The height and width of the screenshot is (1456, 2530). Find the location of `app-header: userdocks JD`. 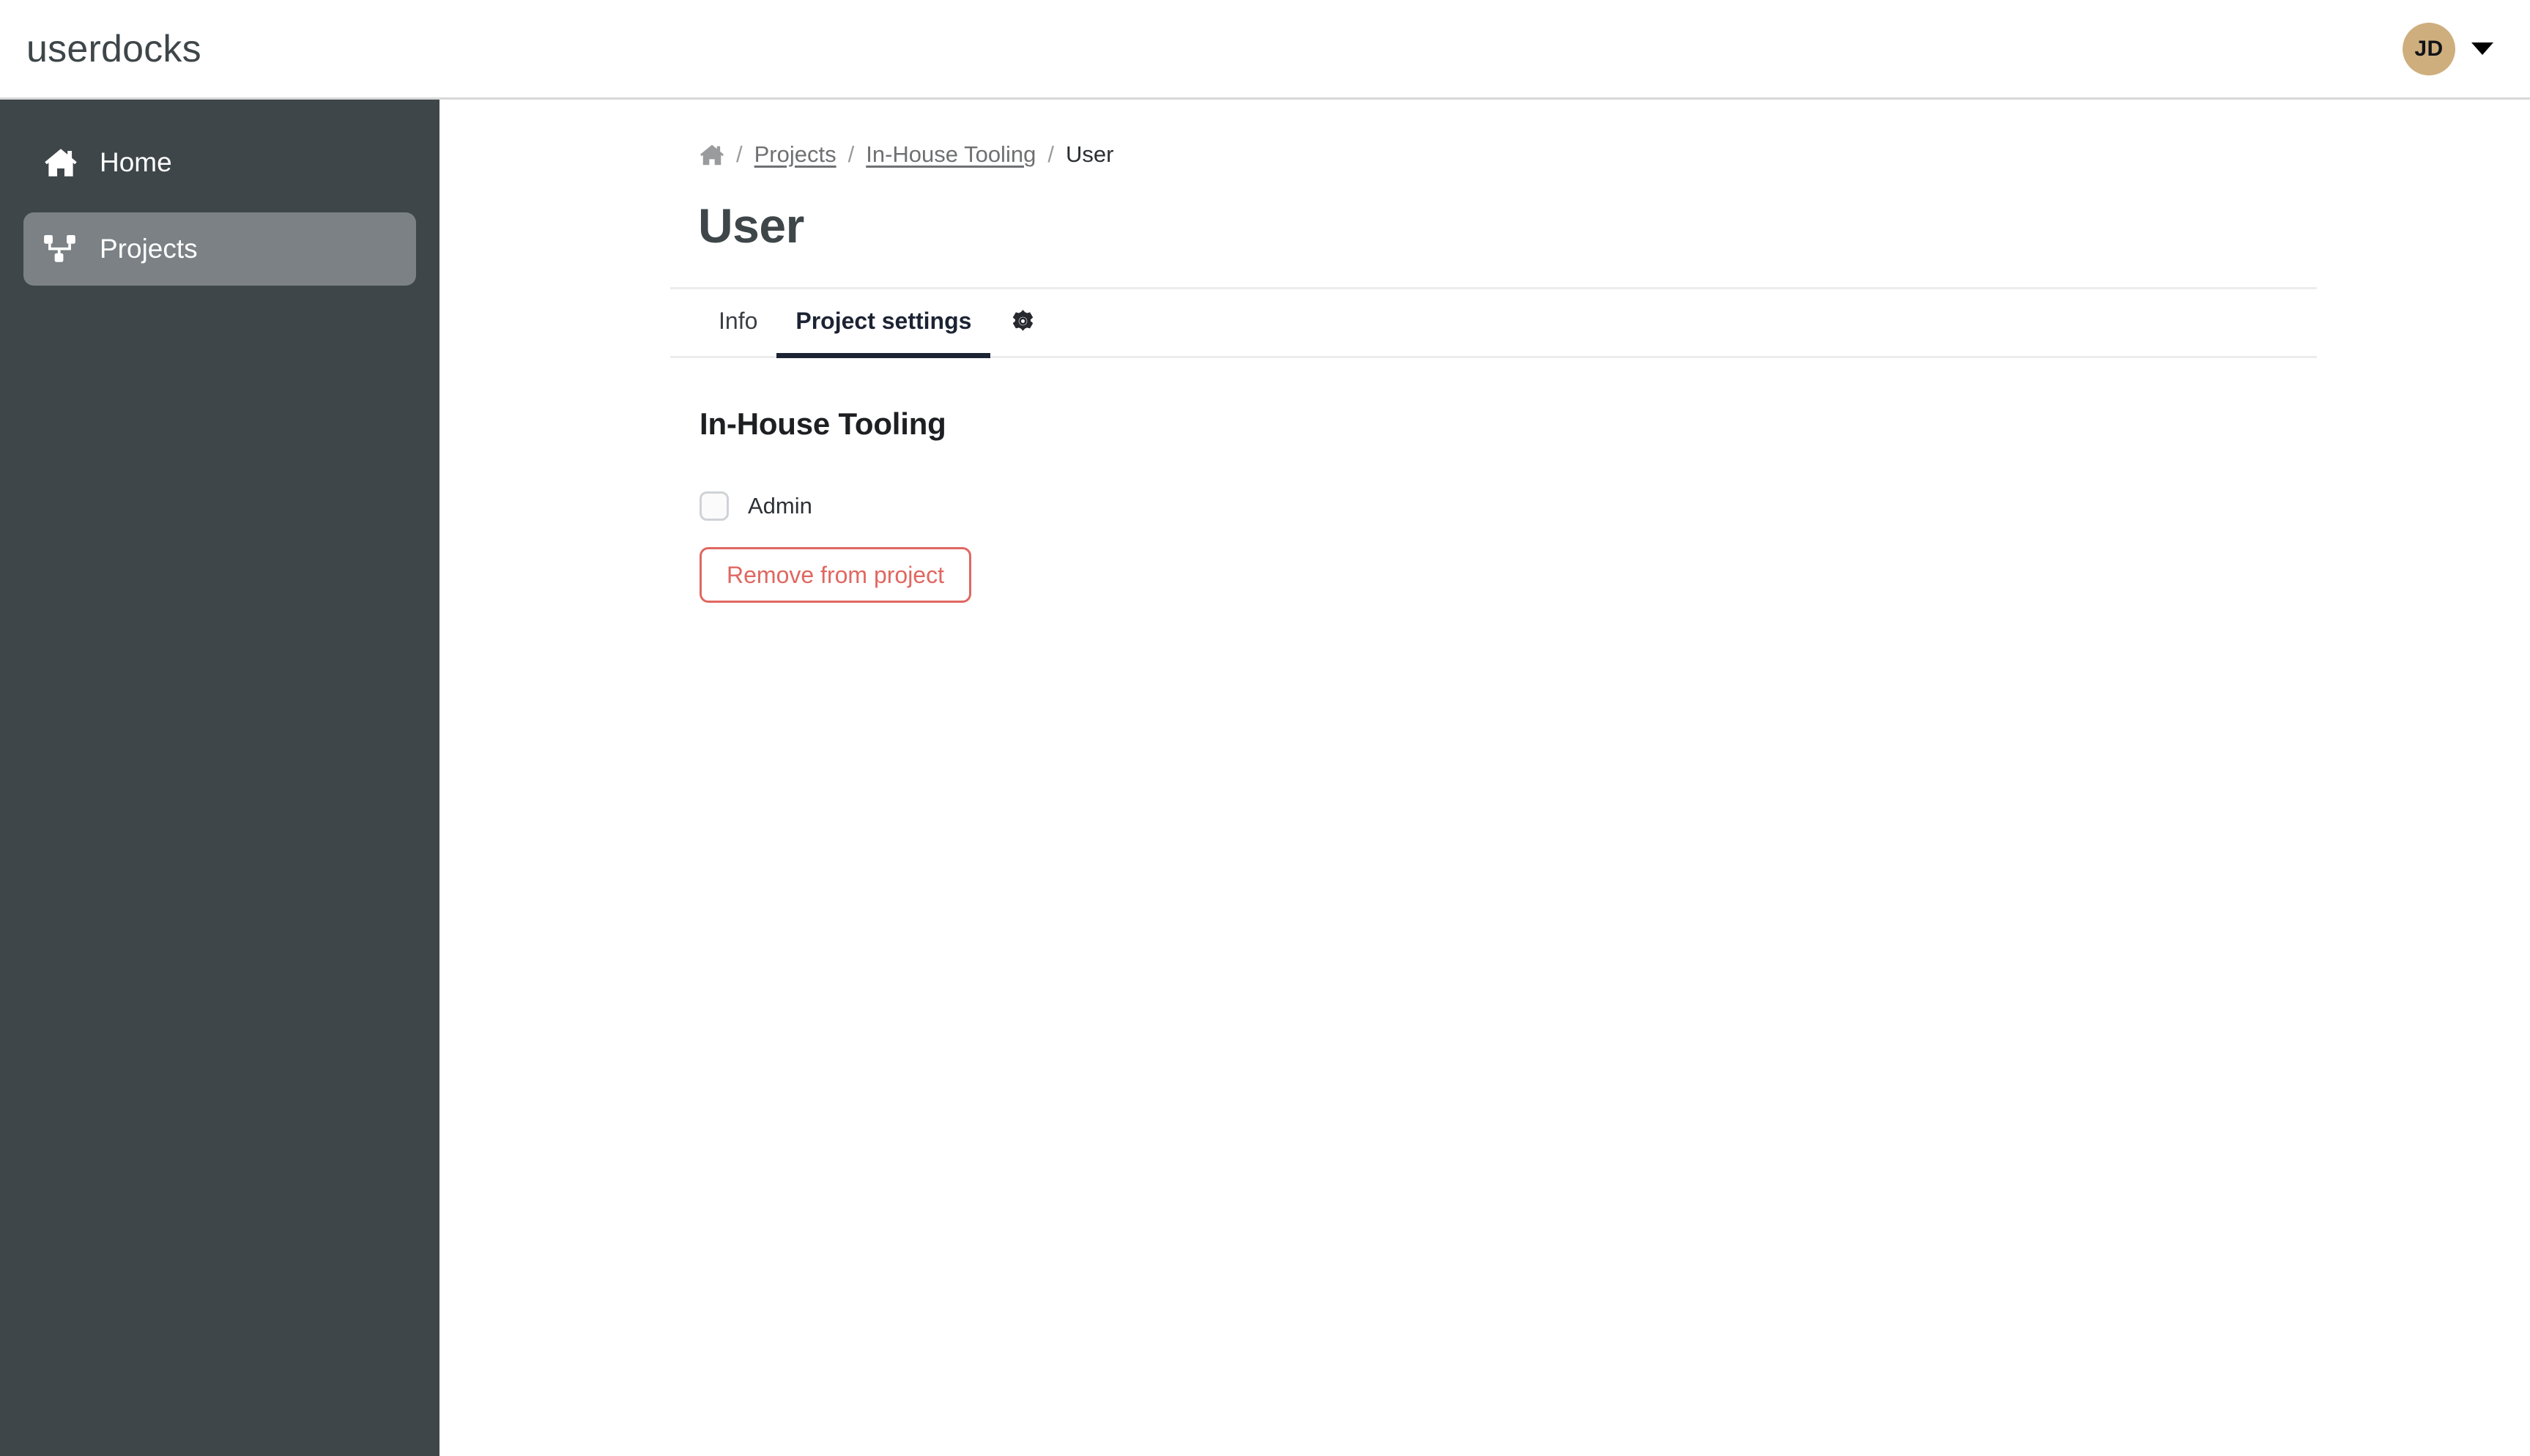

app-header: userdocks JD is located at coordinates (1265, 50).